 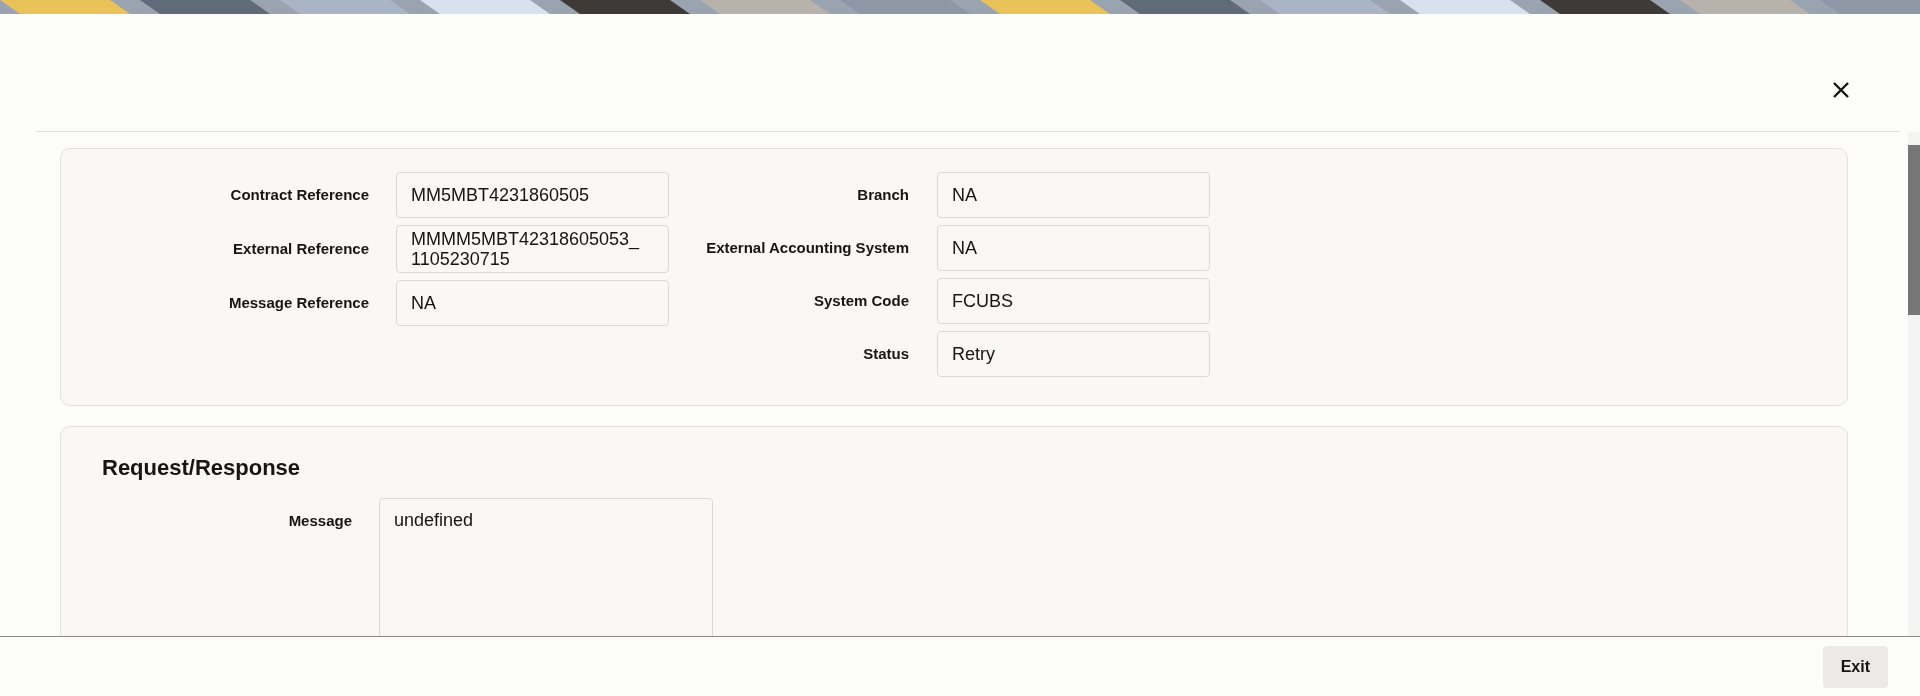 I want to click on field-label: System Code, so click(x=860, y=300).